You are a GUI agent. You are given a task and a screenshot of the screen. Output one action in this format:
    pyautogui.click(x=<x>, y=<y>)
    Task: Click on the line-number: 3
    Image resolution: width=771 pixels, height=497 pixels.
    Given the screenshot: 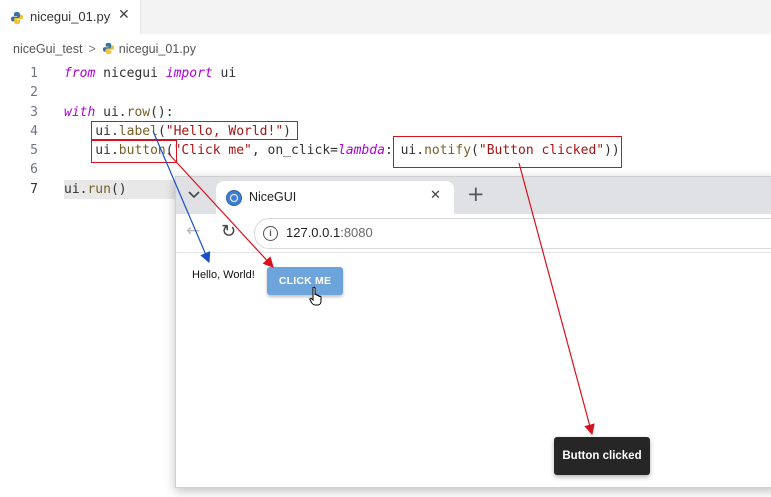 What is the action you would take?
    pyautogui.click(x=34, y=112)
    